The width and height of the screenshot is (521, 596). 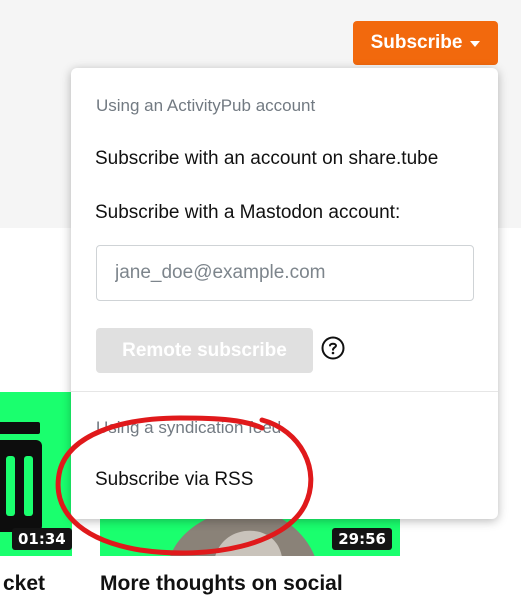 I want to click on video-title: More thoughts on social, so click(x=221, y=584).